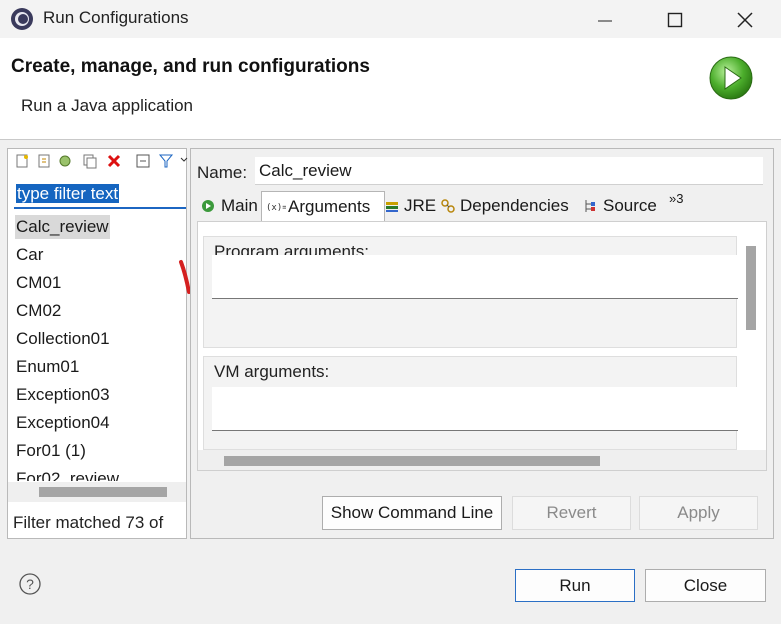 This screenshot has height=624, width=781. What do you see at coordinates (63, 423) in the screenshot?
I see `list-item: Exception04` at bounding box center [63, 423].